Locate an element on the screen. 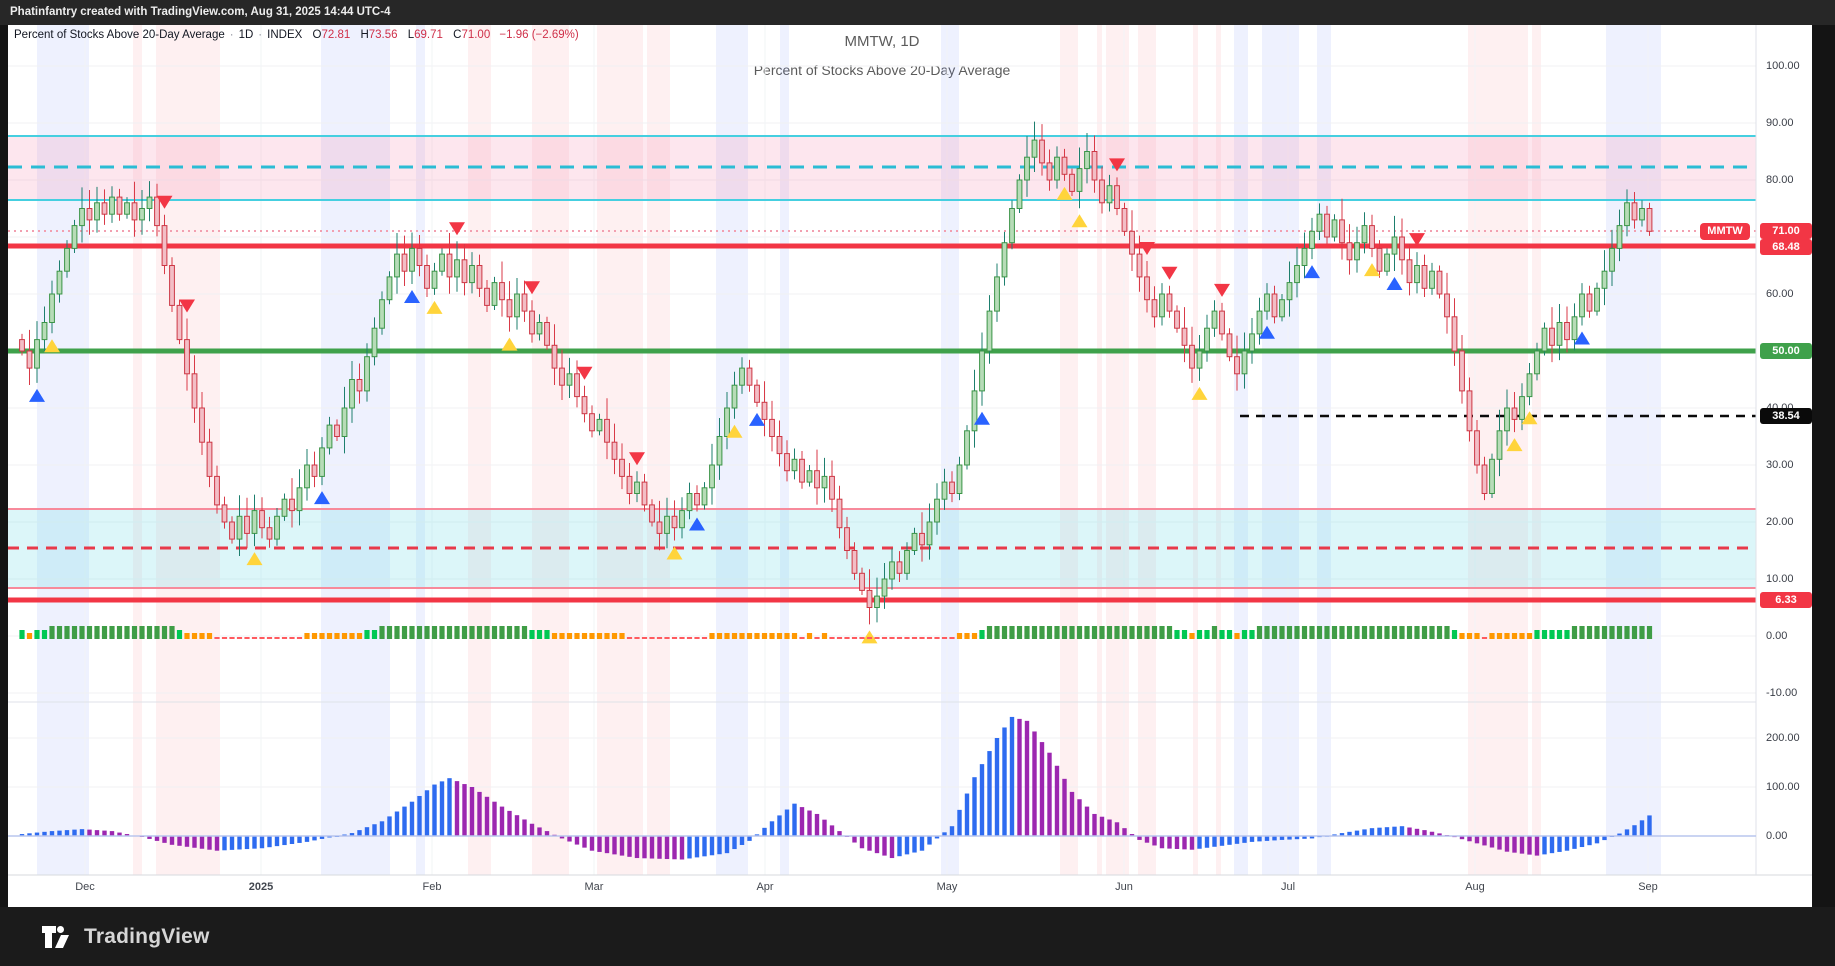 Image resolution: width=1835 pixels, height=966 pixels. price-axis-label: 30.00 is located at coordinates (1780, 465).